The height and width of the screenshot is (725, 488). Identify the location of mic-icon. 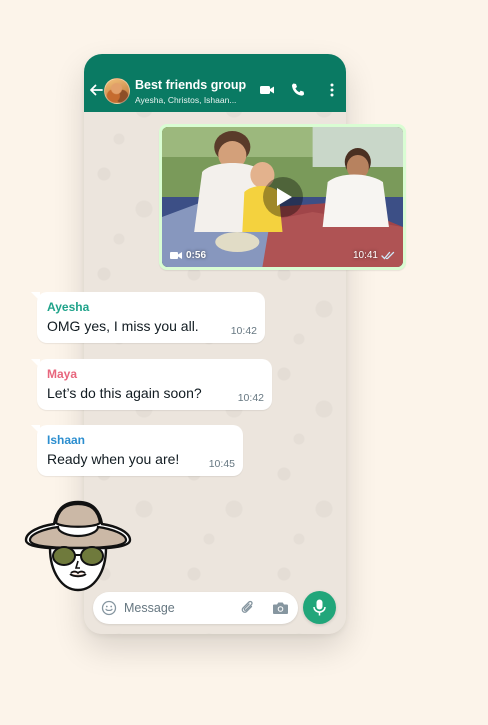
(319, 607).